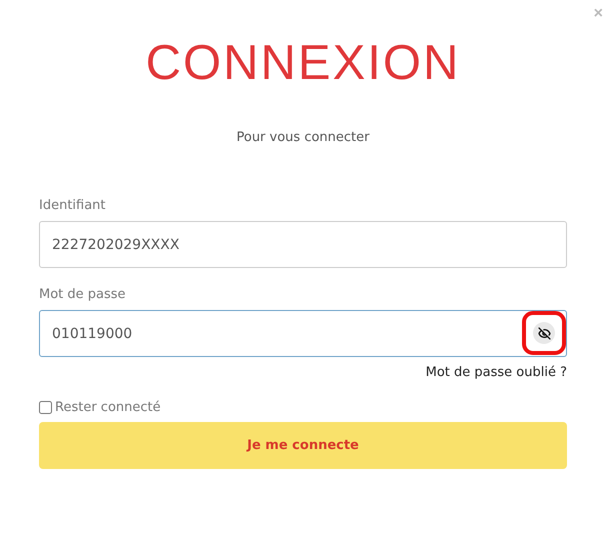 The height and width of the screenshot is (544, 610). Describe the element at coordinates (303, 333) in the screenshot. I see `password-field: 010119000` at that location.